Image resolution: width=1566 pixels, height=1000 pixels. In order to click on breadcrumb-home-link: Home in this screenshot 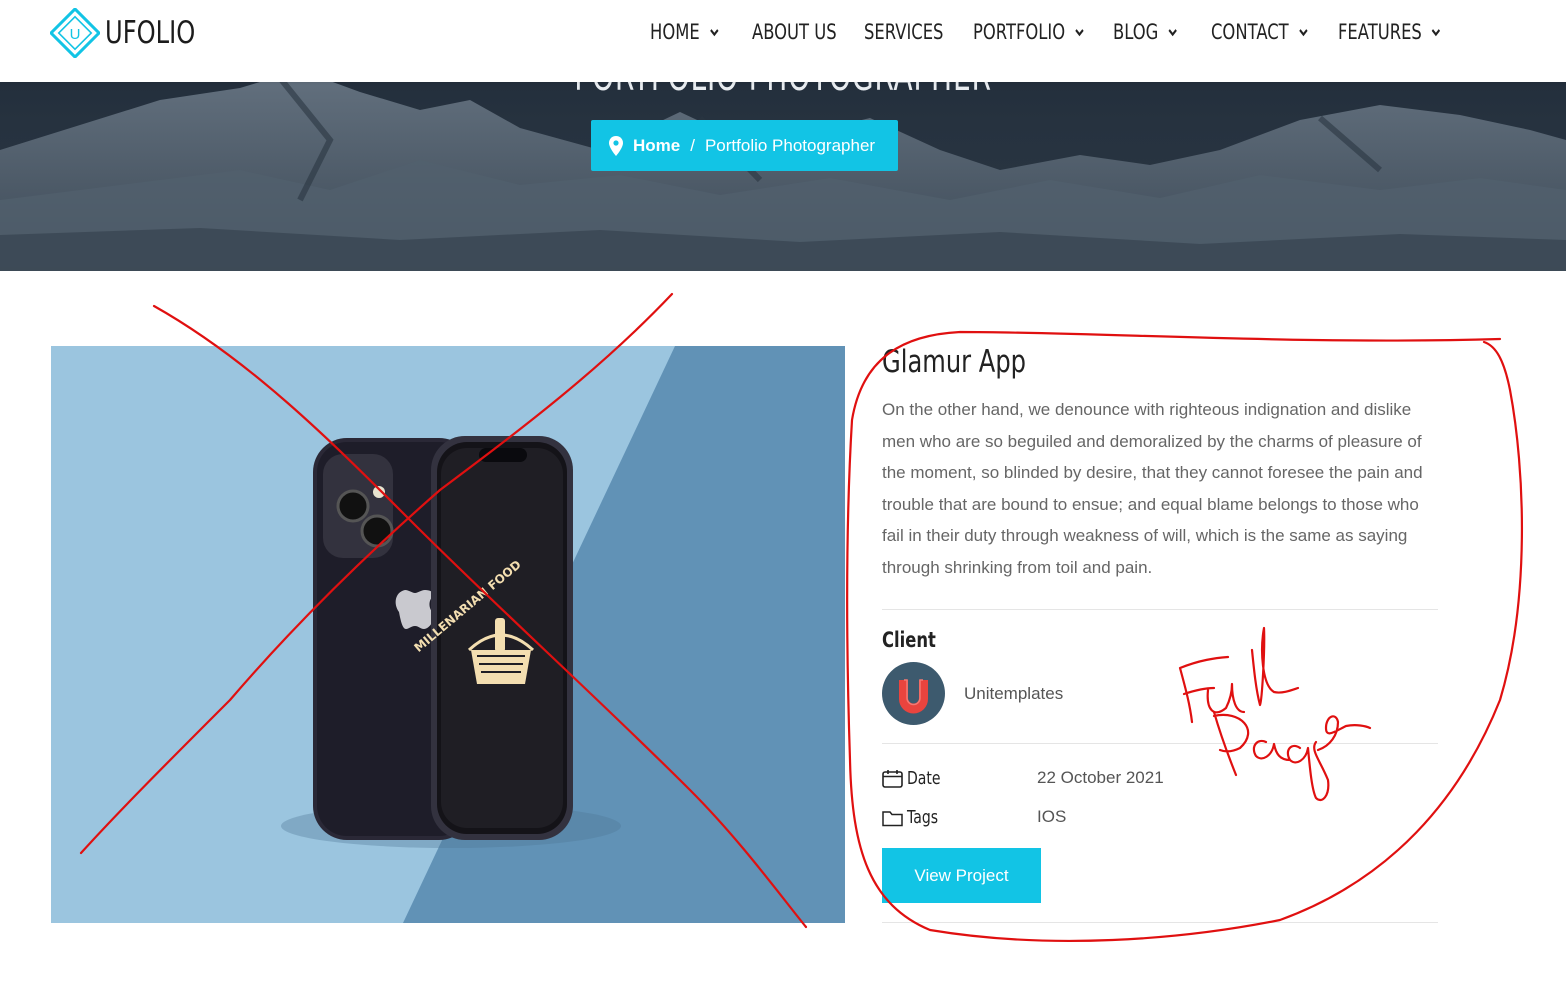, I will do `click(656, 146)`.